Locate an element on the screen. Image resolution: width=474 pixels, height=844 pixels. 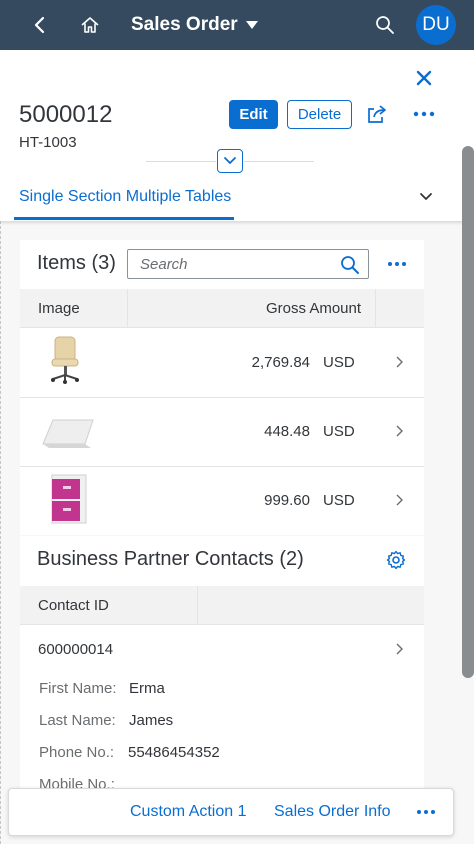
close-icon is located at coordinates (424, 78).